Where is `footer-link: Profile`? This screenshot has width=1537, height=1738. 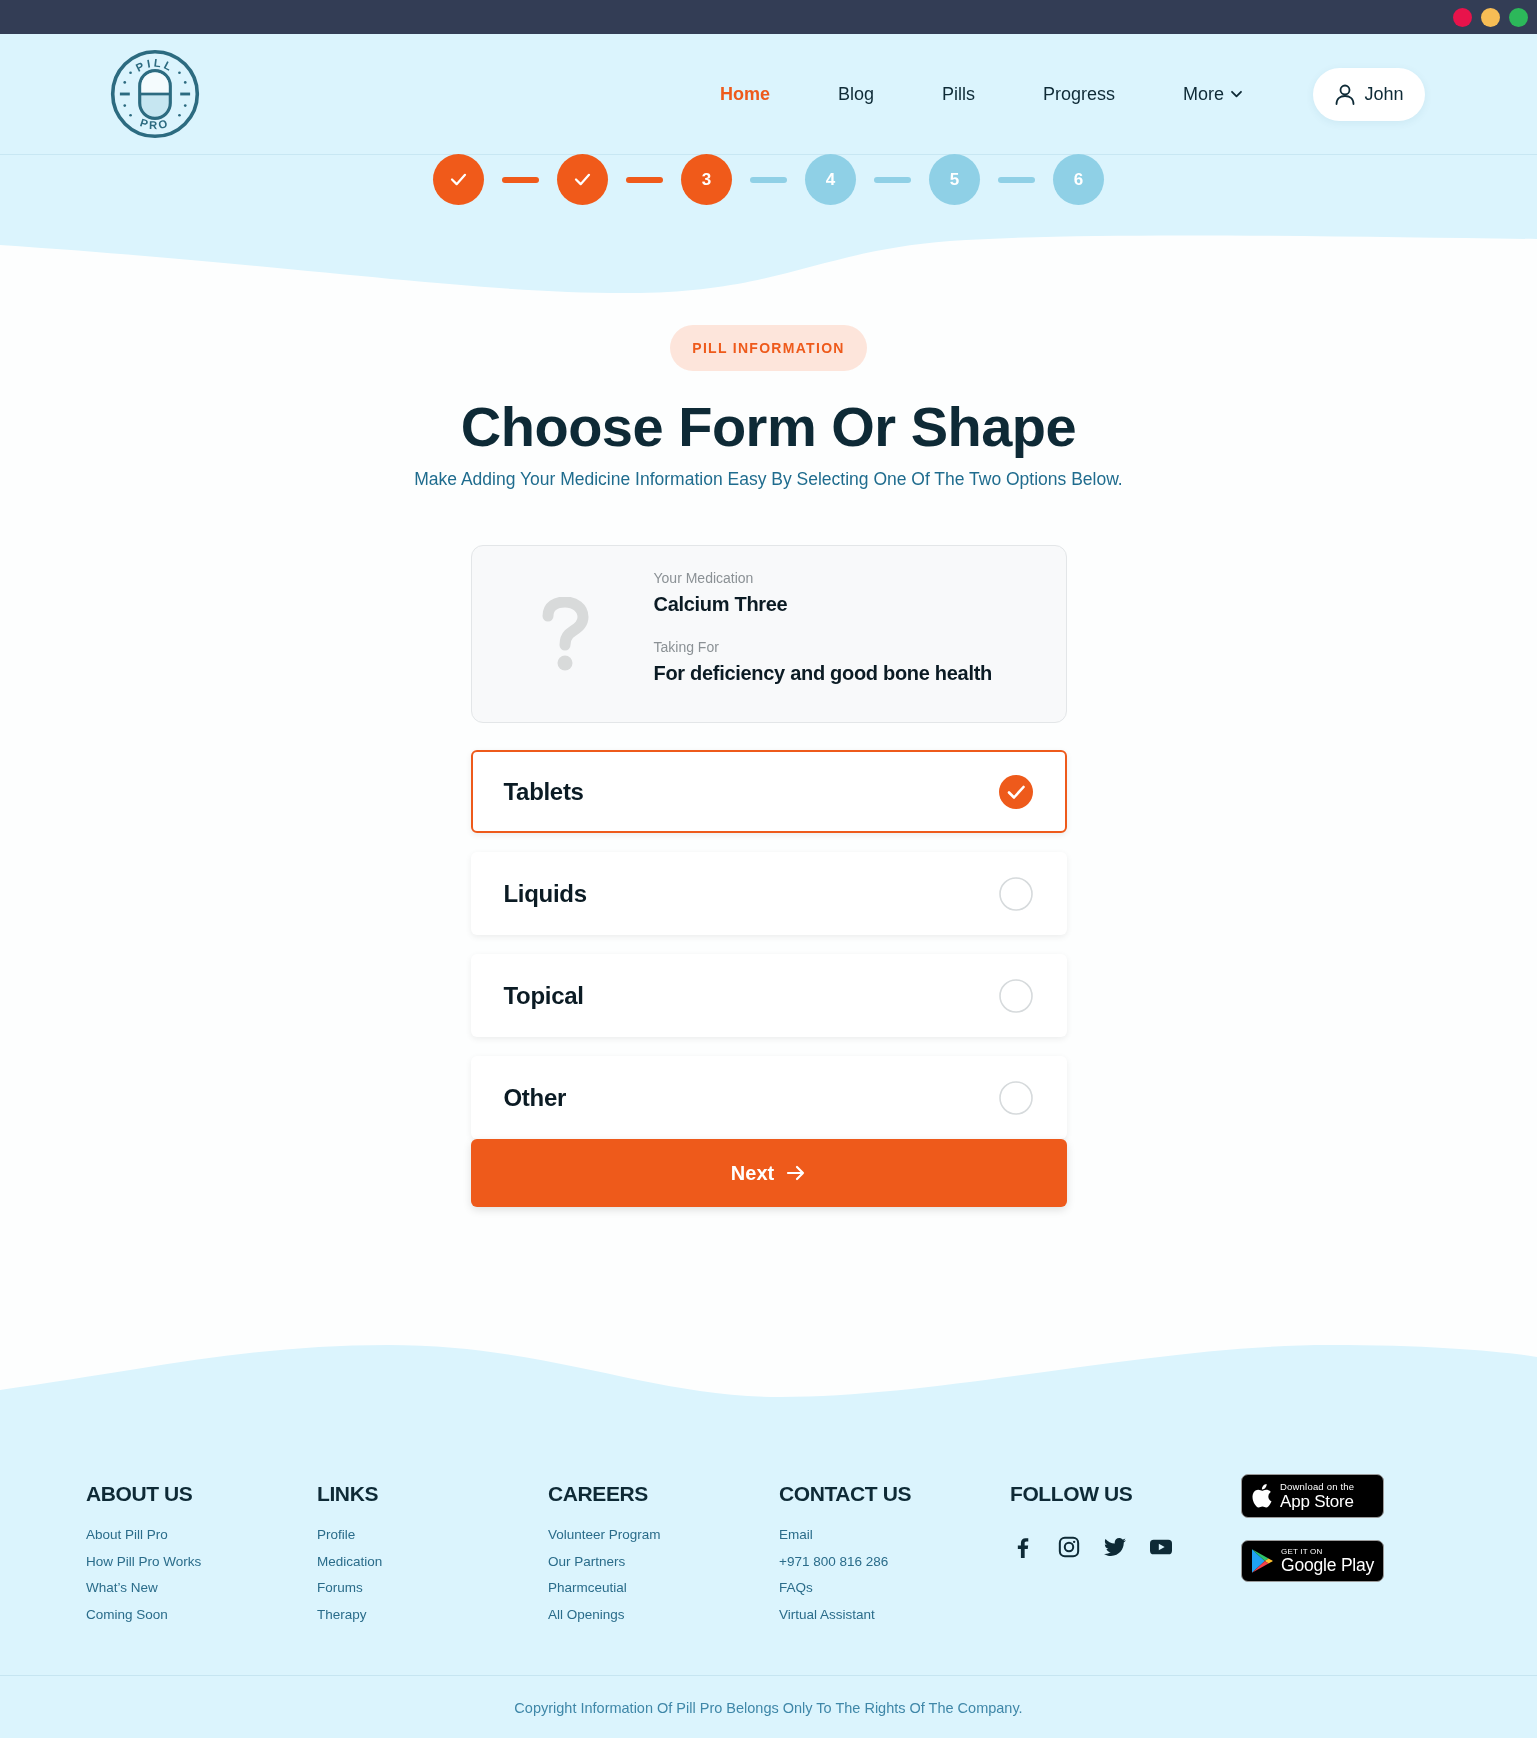
footer-link: Profile is located at coordinates (336, 1535).